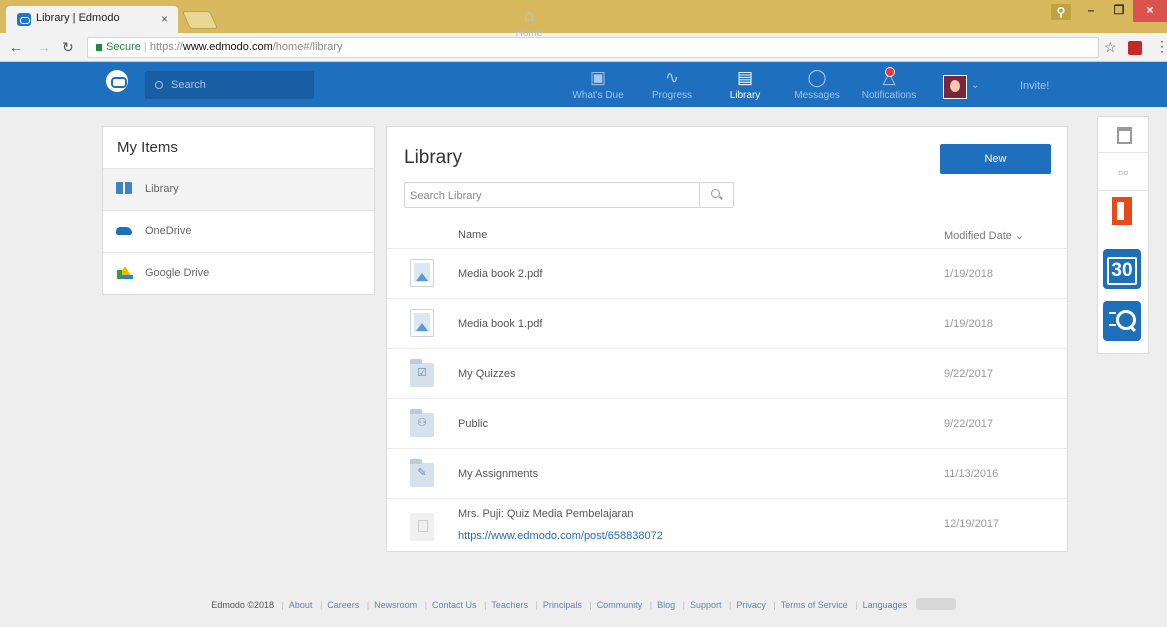  I want to click on library-icon: ▤, so click(745, 77).